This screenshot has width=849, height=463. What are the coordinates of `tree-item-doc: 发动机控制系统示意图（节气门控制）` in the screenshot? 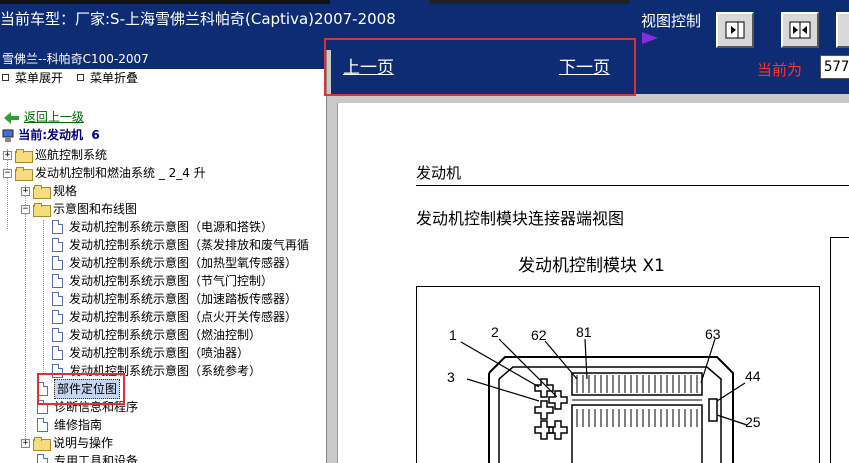 It's located at (162, 281).